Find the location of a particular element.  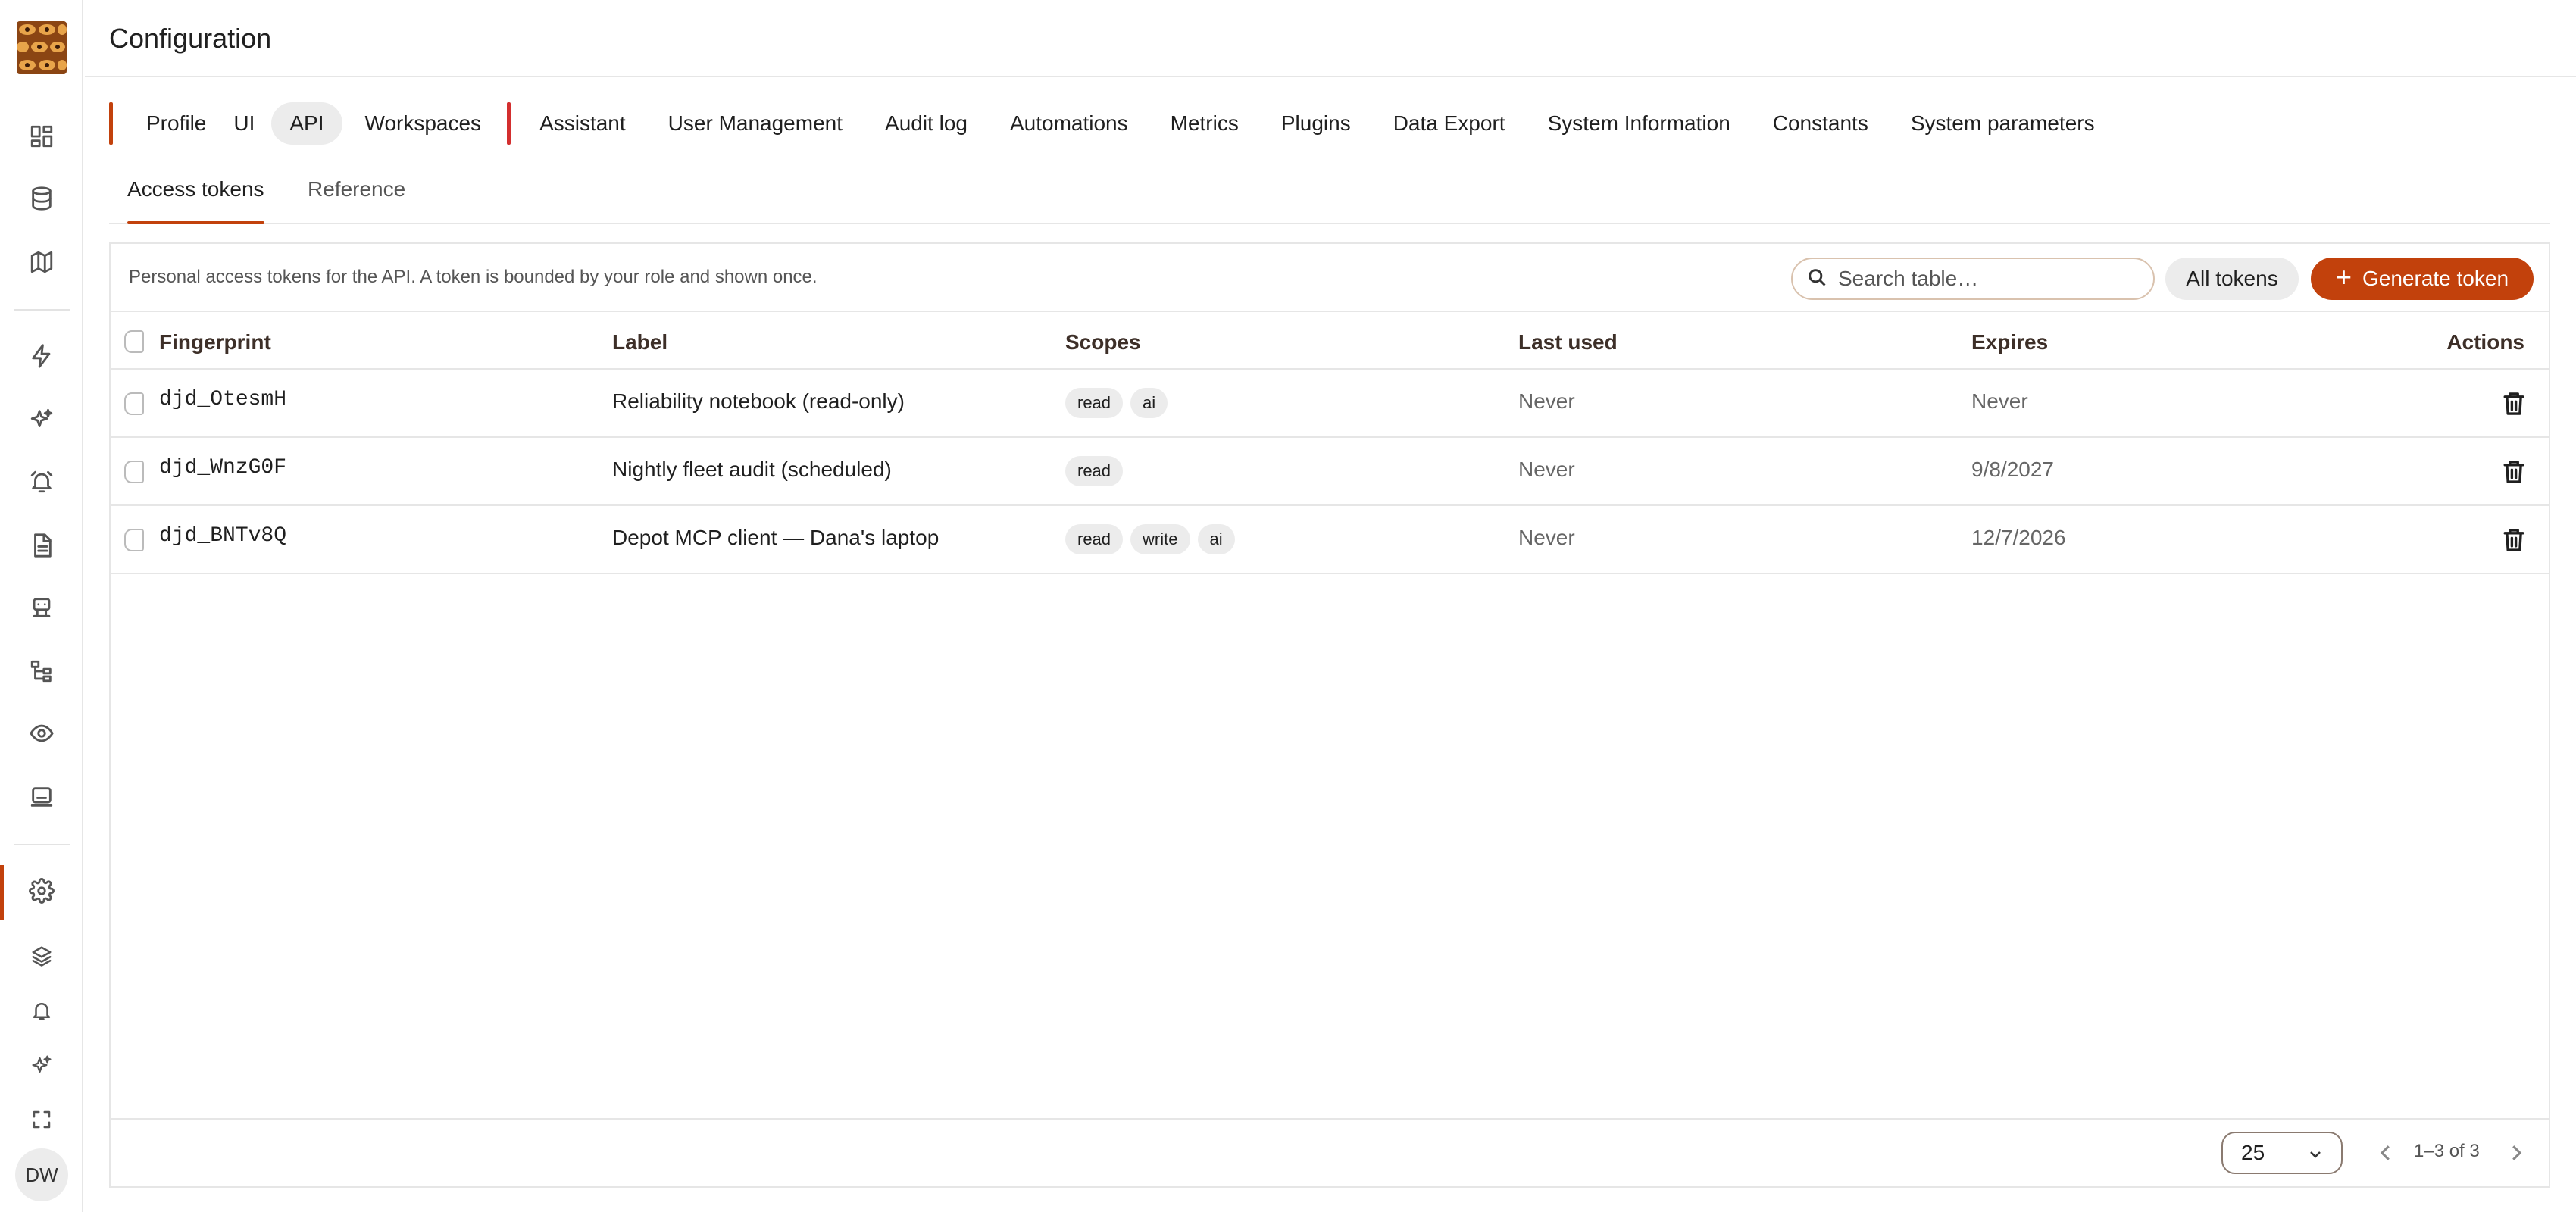

avatar: DW is located at coordinates (41, 1174).